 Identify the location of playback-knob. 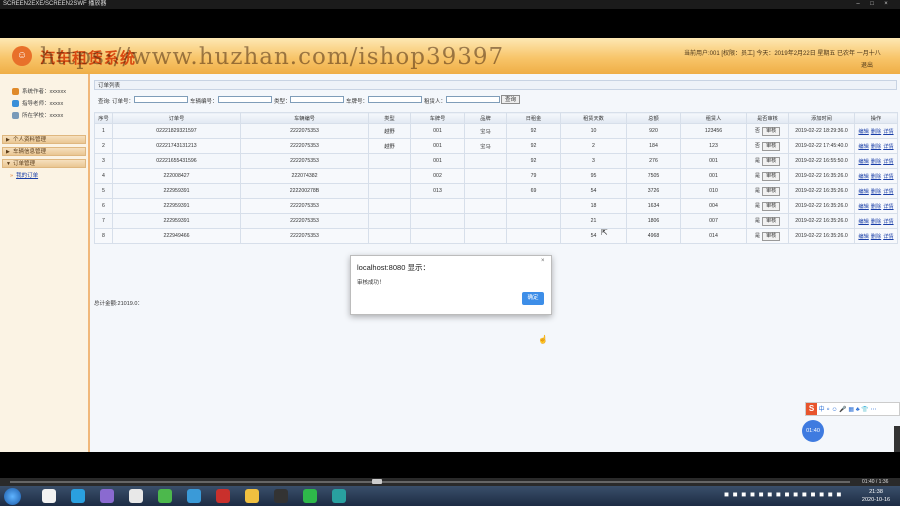
(377, 481).